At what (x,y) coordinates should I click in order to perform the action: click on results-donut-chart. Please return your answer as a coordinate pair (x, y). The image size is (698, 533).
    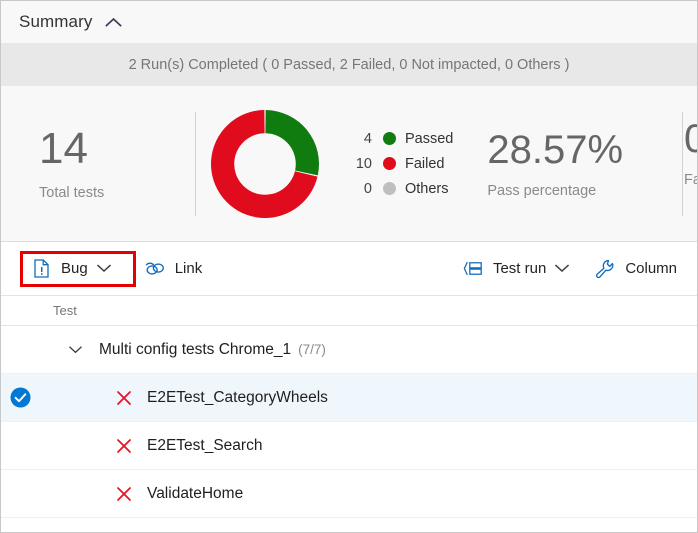
    Looking at the image, I should click on (265, 164).